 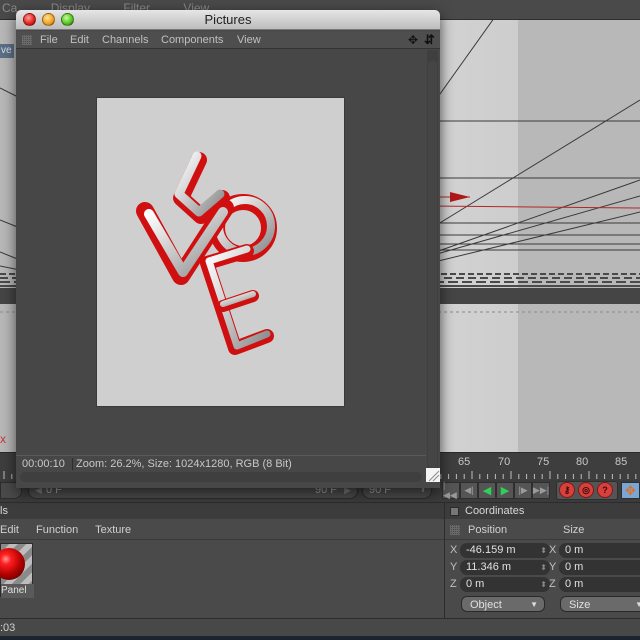 I want to click on coordinate-mode-dropdown: Object ▼, so click(x=503, y=604).